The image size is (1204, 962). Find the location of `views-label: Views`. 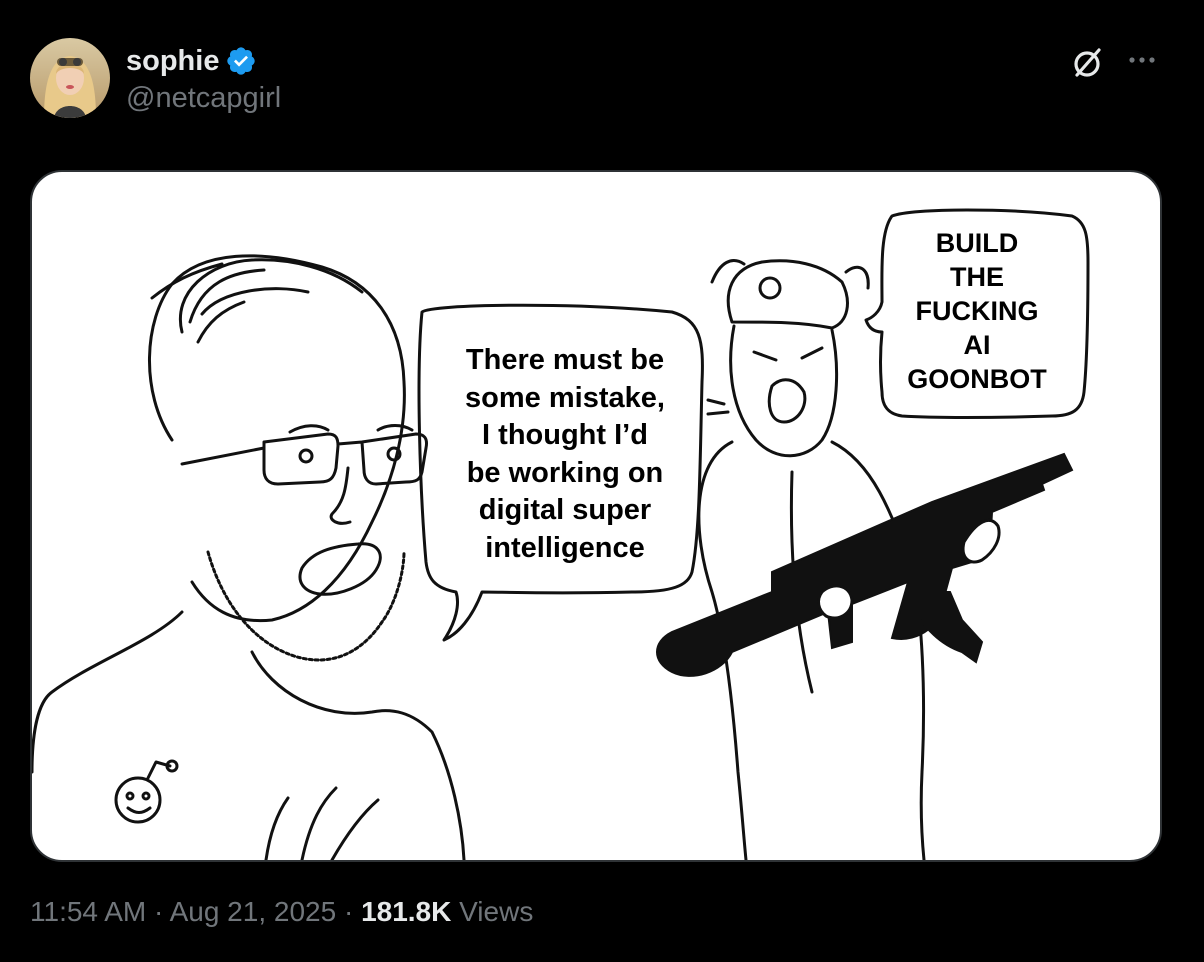

views-label: Views is located at coordinates (492, 911).